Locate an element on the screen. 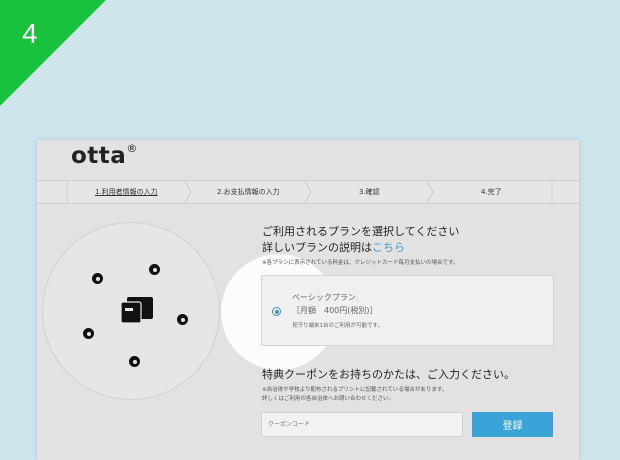 The height and width of the screenshot is (460, 620). step-corner-badge: 4 is located at coordinates (53, 53).